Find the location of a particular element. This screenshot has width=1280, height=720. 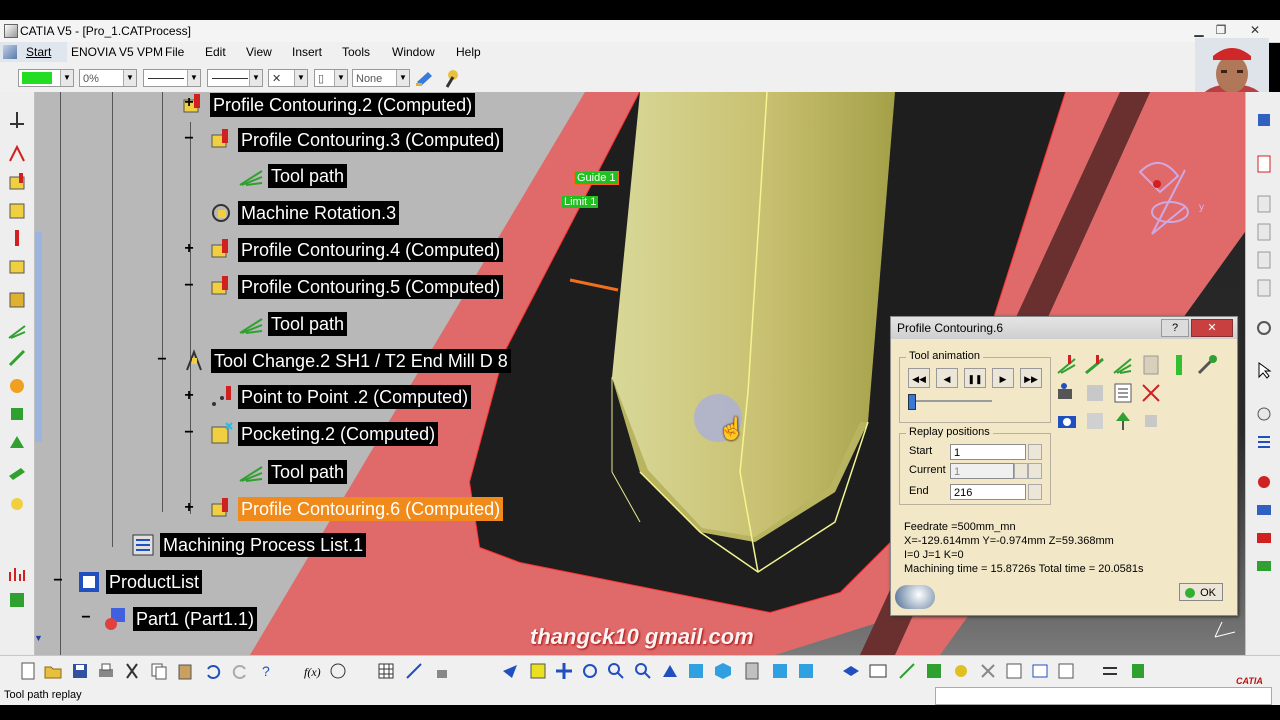

tree-item-profile-contouring-4: Profile Contouring.4 (Computed) is located at coordinates (356, 250).